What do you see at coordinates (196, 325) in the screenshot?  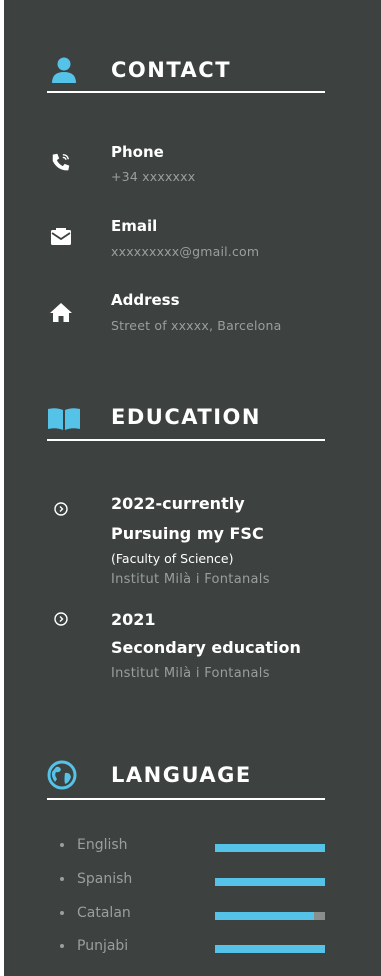 I see `address-value: Street of xxxxx, Barcelona` at bounding box center [196, 325].